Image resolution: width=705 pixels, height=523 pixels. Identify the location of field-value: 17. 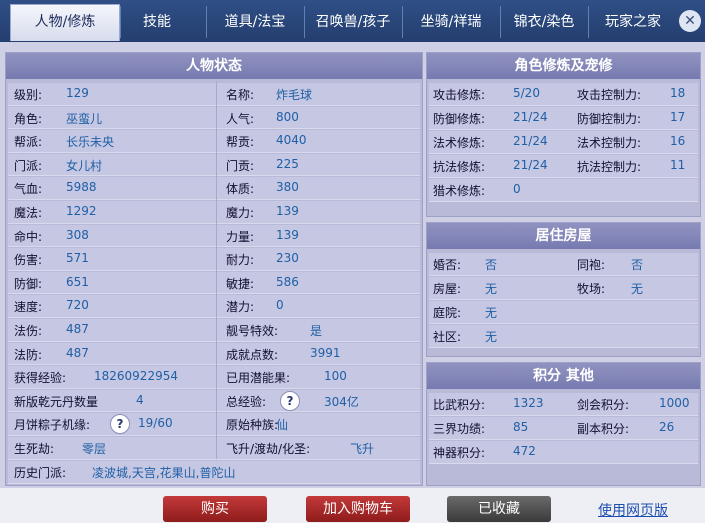
(678, 117).